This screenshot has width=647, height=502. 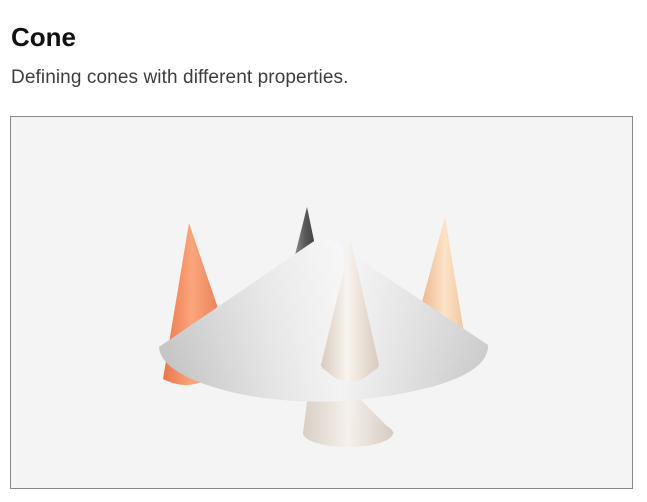 I want to click on page-title: Cone, so click(x=43, y=37).